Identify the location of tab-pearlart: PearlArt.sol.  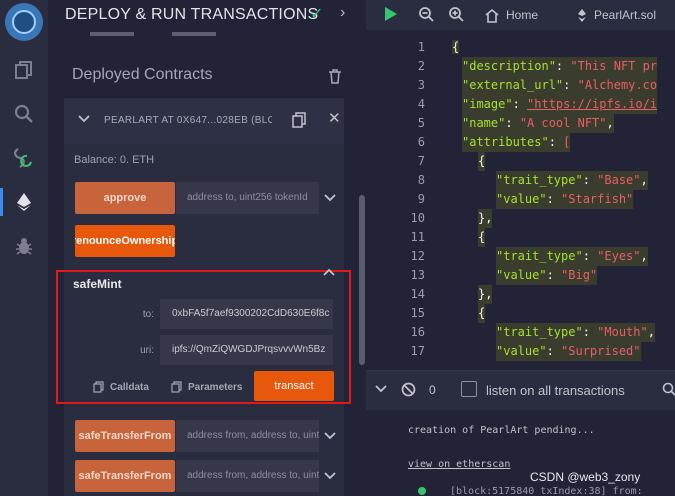
(623, 15).